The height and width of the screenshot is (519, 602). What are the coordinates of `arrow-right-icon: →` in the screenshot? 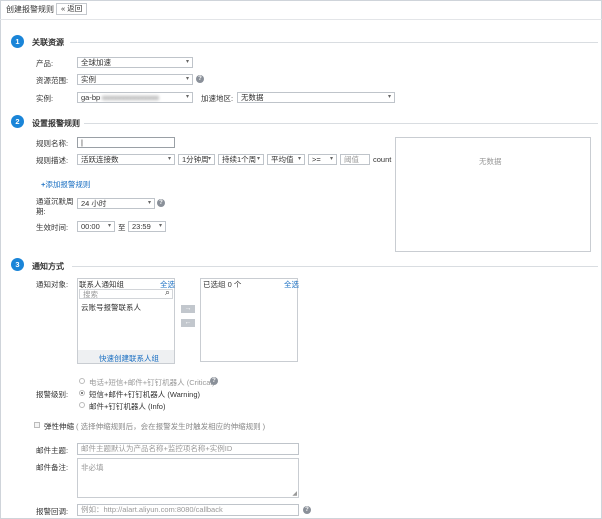 It's located at (188, 309).